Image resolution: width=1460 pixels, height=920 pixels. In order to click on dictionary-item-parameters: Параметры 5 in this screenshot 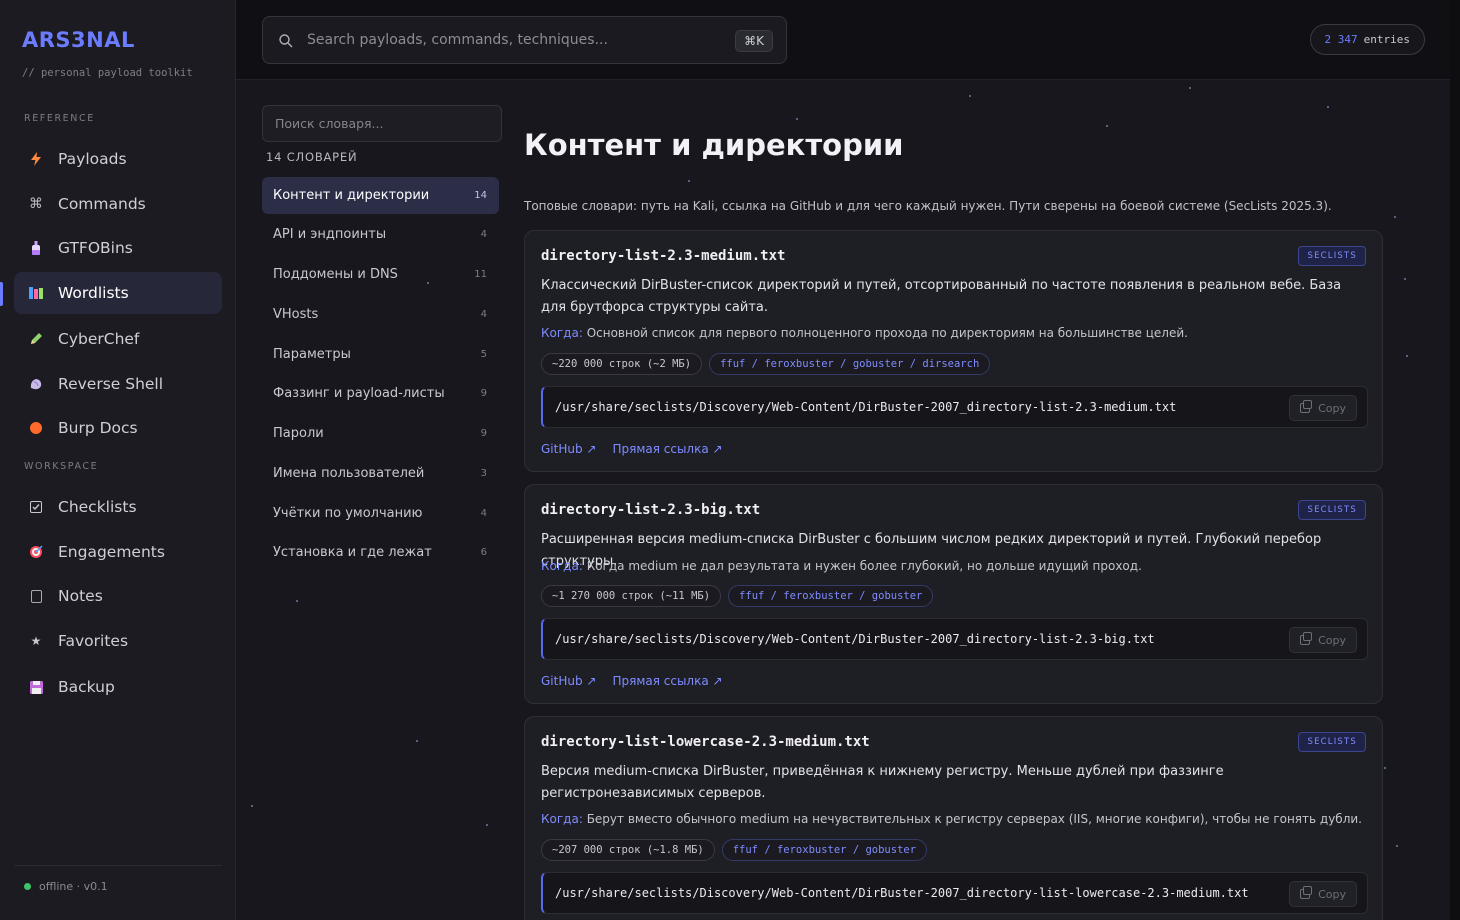, I will do `click(380, 354)`.